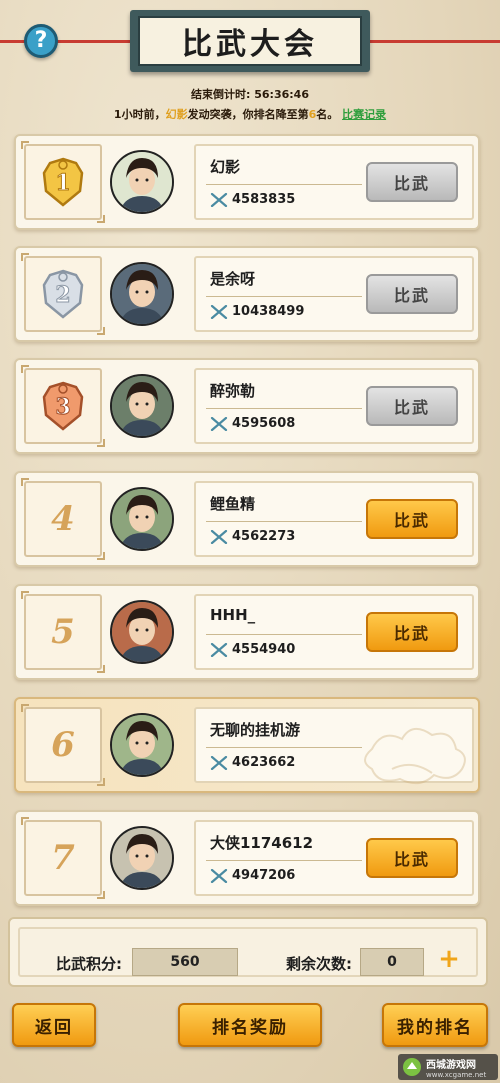 This screenshot has width=500, height=1083. I want to click on stats-inner: 比武积分: 560 剩余次数: 0 +, so click(248, 952).